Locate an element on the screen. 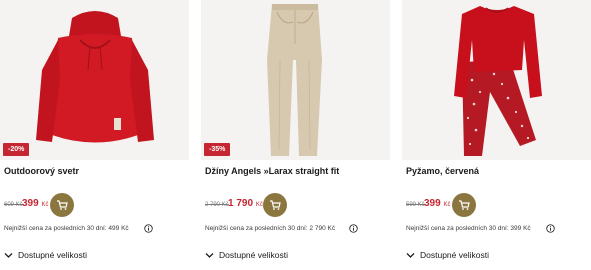  red-pajamas-image is located at coordinates (498, 81).